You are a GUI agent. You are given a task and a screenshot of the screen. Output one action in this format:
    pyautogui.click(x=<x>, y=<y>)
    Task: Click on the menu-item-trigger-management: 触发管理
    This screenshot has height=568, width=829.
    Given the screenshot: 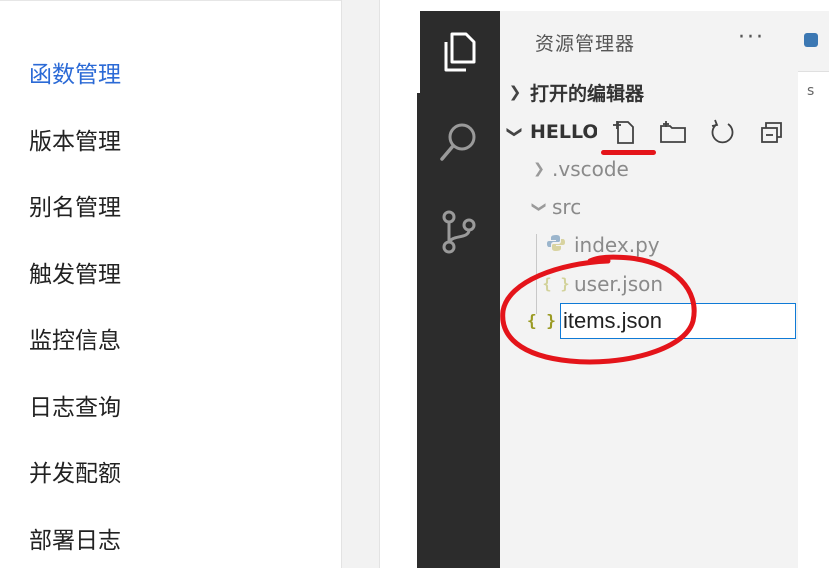 What is the action you would take?
    pyautogui.click(x=75, y=275)
    